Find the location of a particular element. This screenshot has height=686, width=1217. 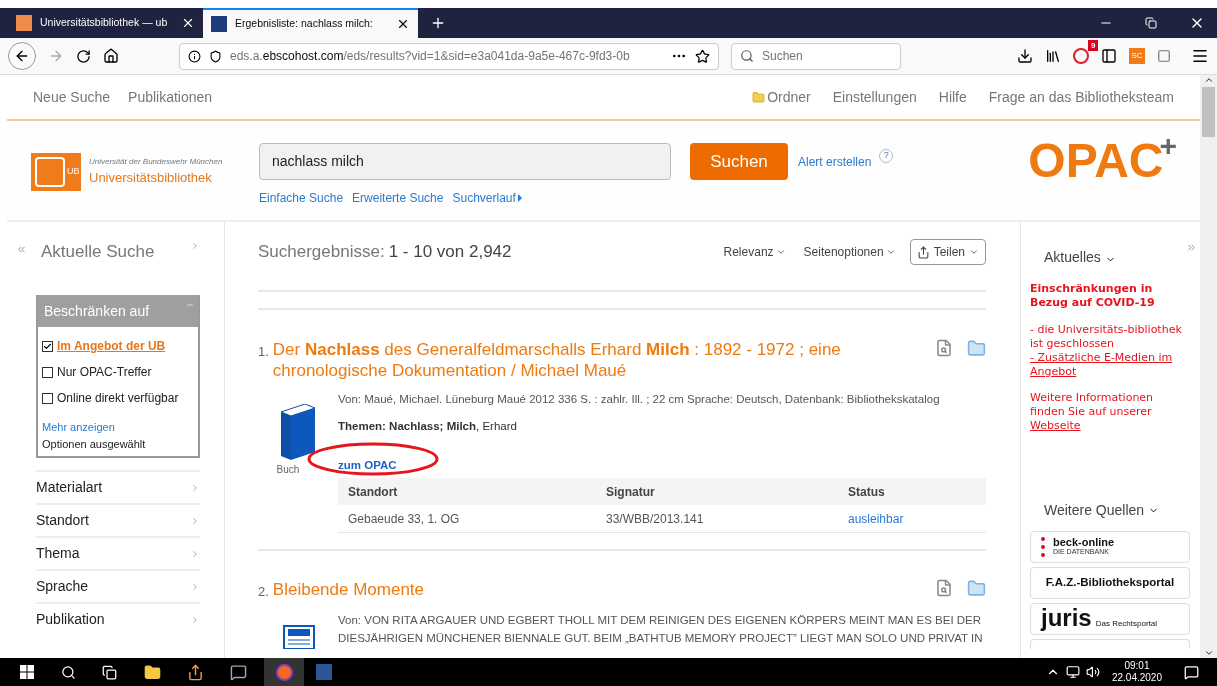

folder-link: Ordner is located at coordinates (781, 97).